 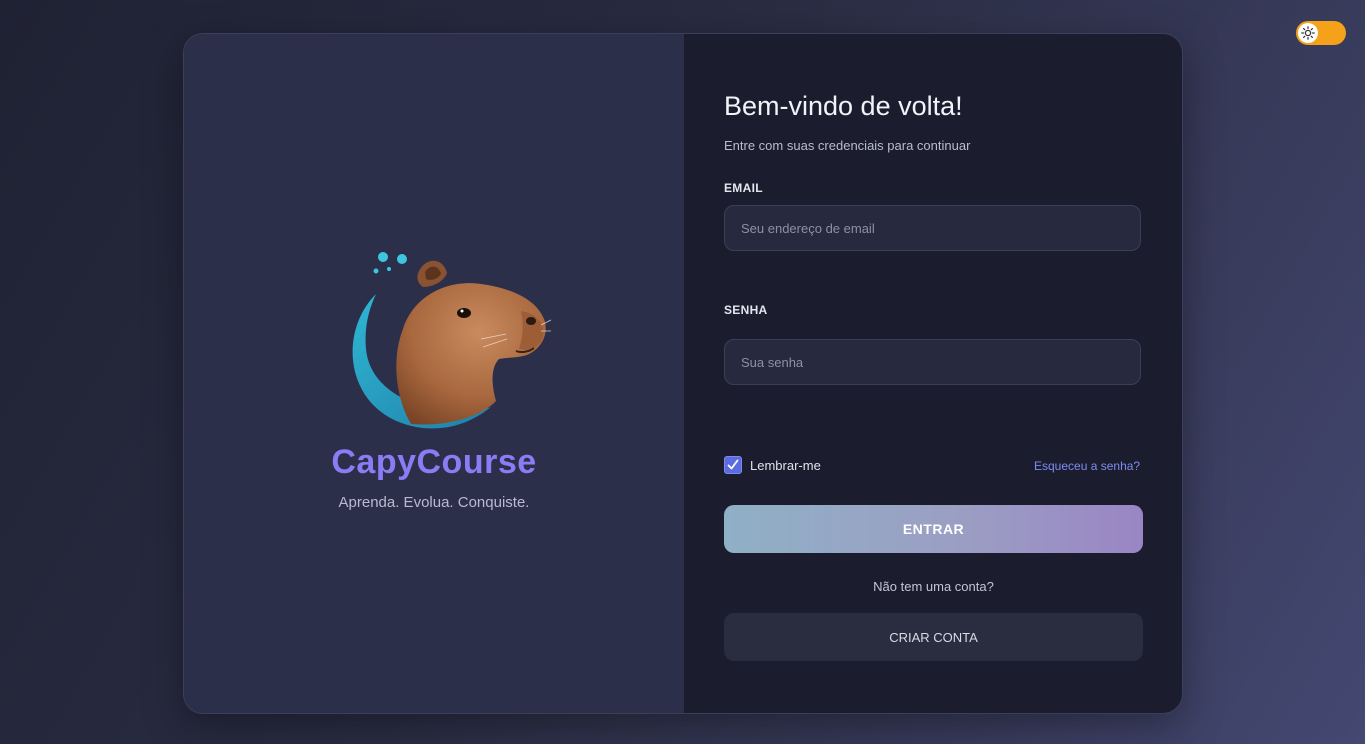 I want to click on brand-tagline: Aprenda. Evolua. Conquiste., so click(x=434, y=502).